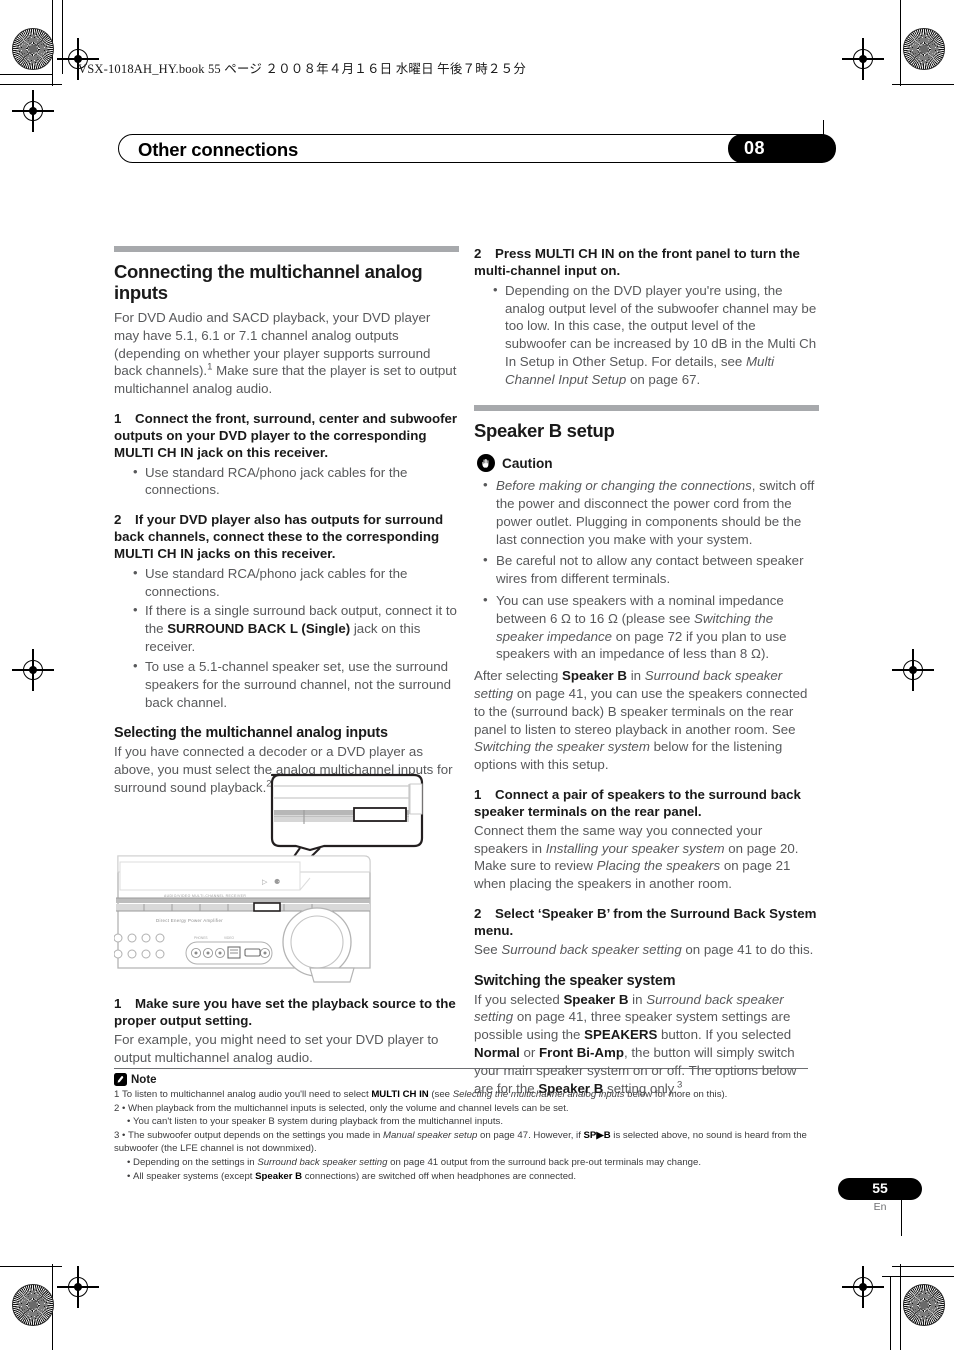  I want to click on note-1-d: below for more on this)., so click(676, 1094).